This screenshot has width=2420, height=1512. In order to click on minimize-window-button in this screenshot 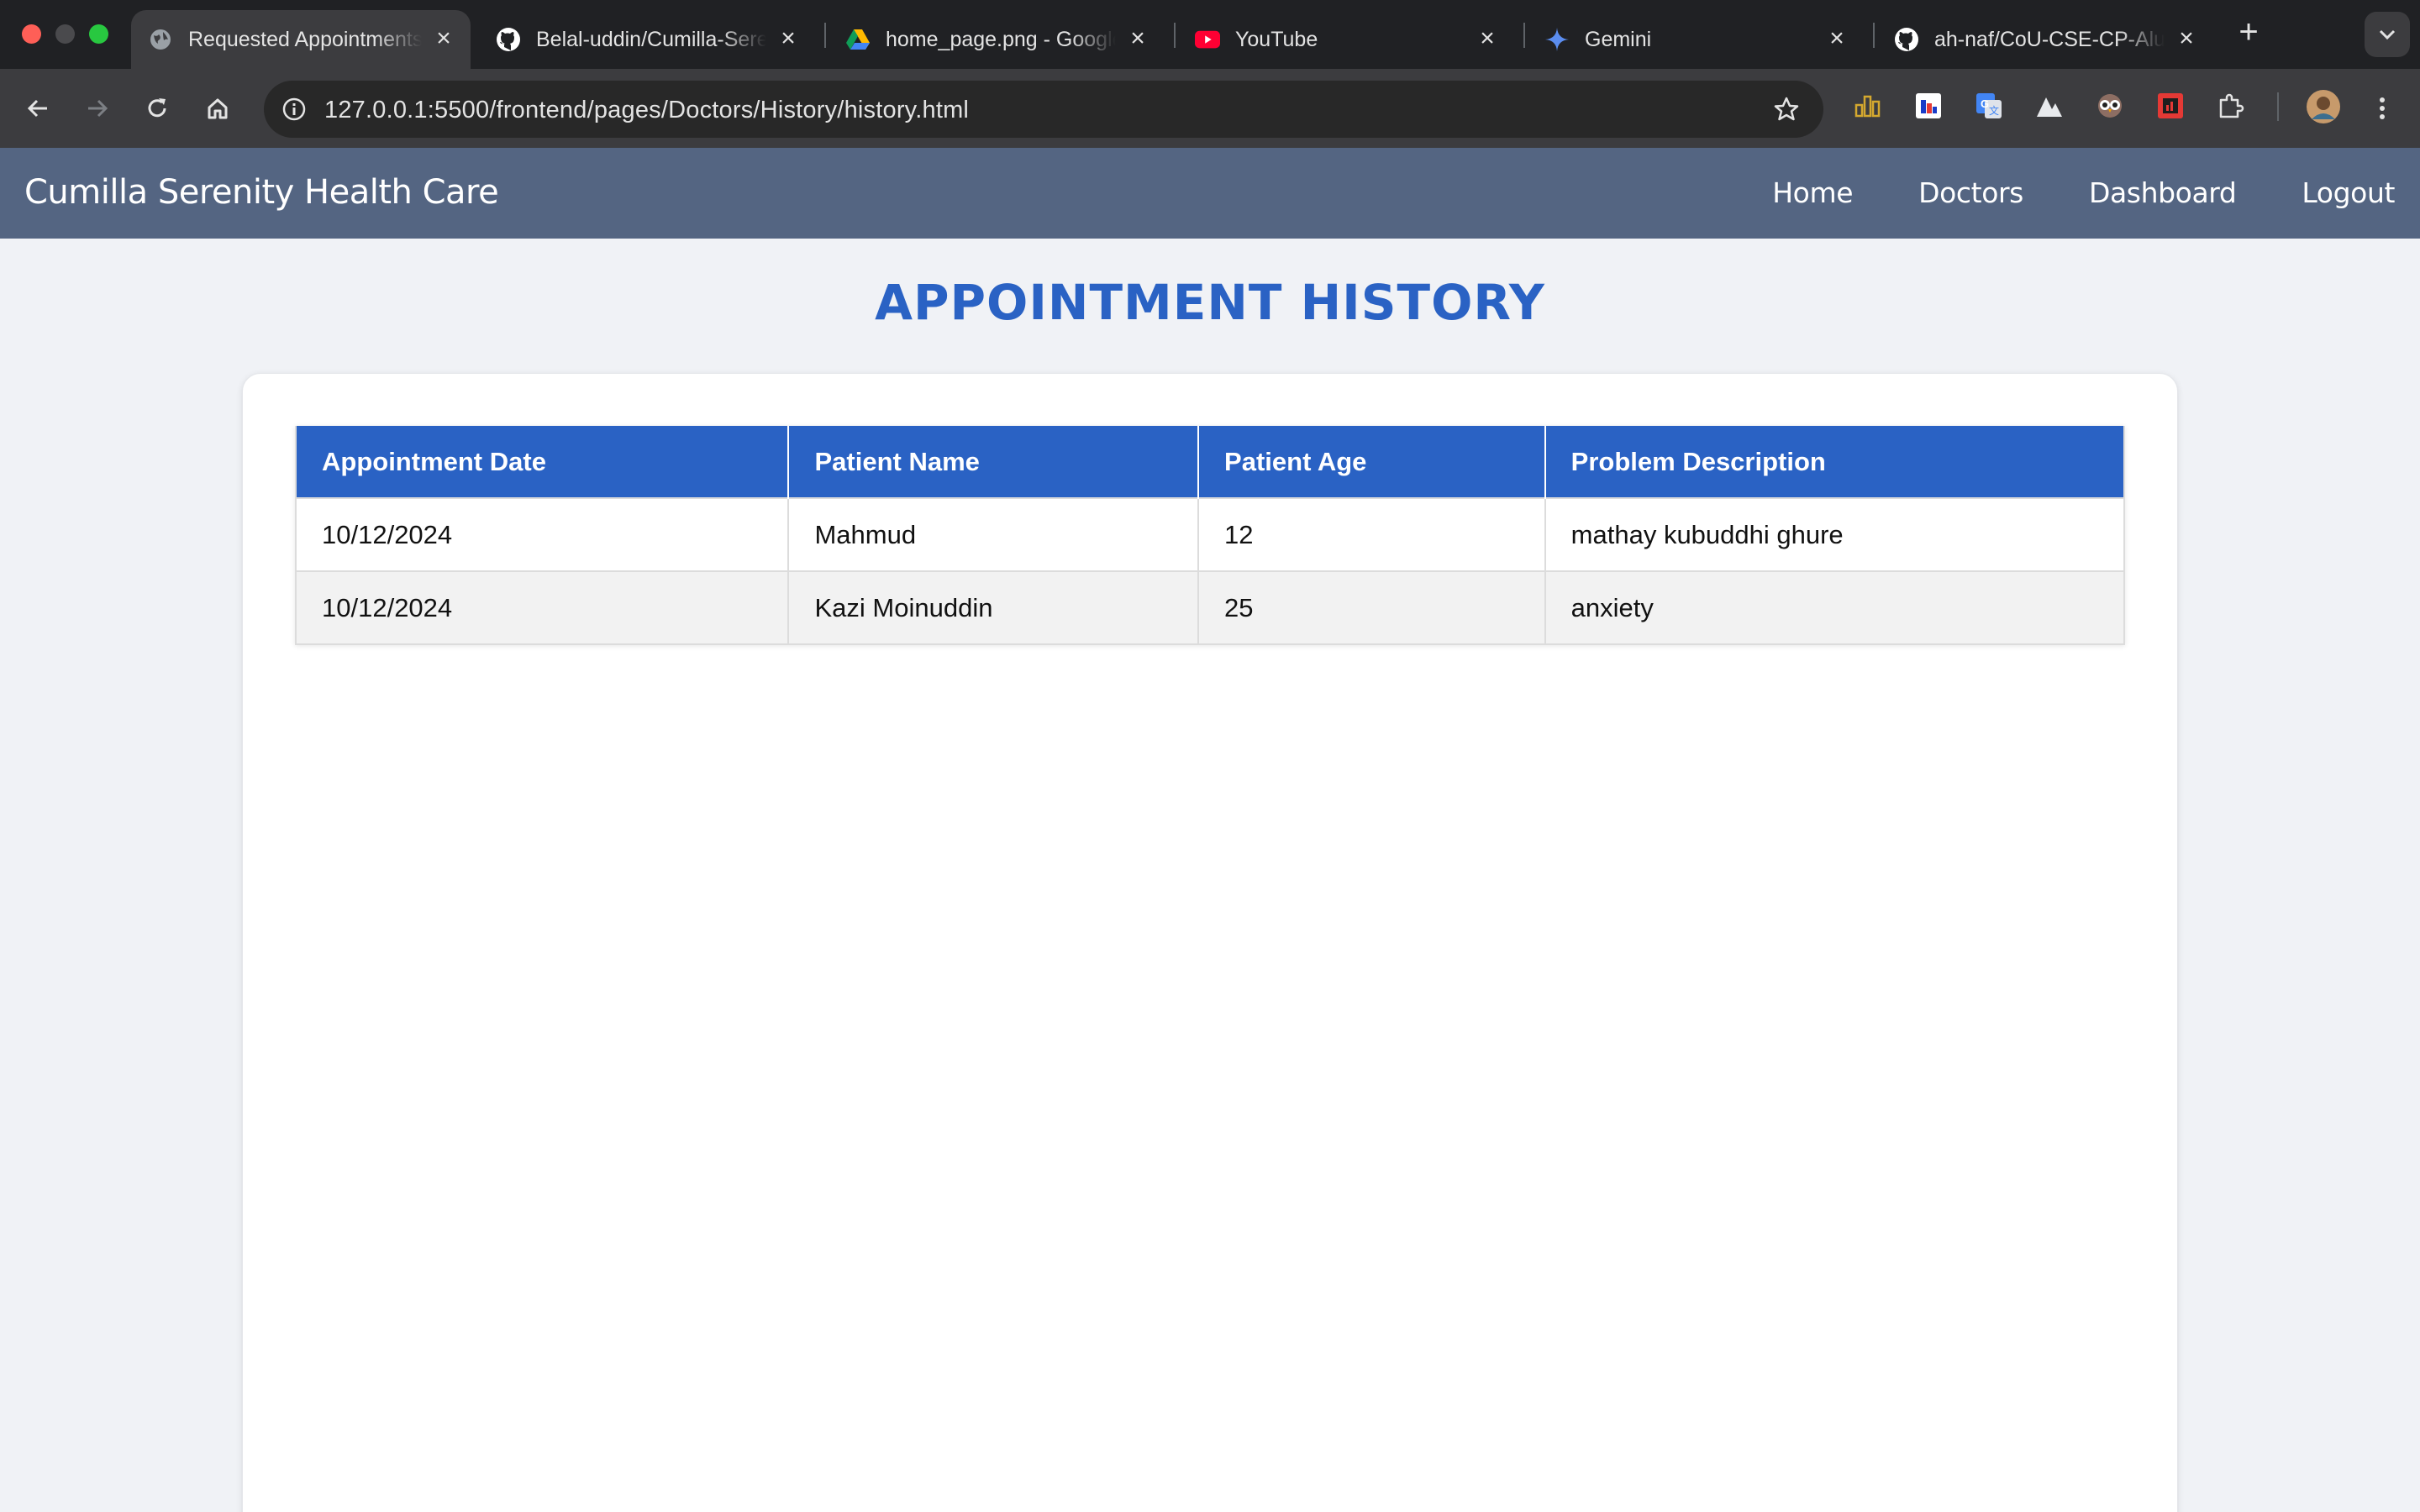, I will do `click(65, 34)`.